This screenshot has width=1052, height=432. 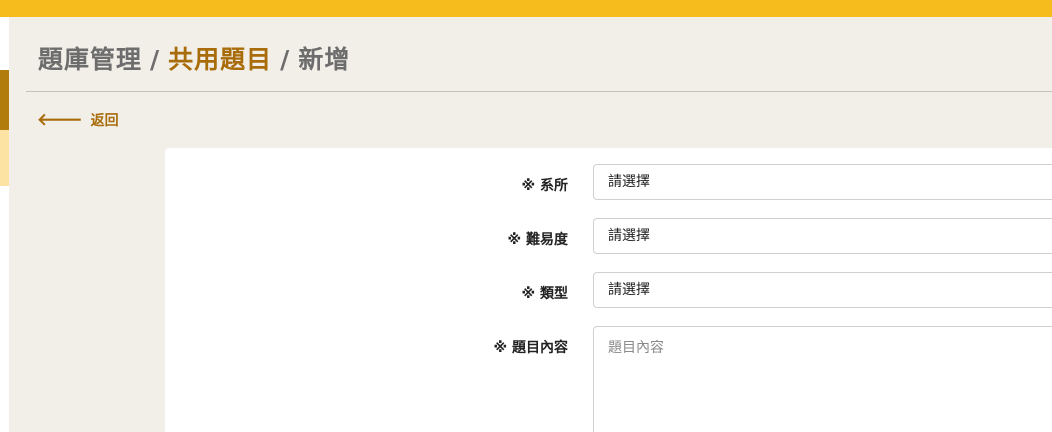 I want to click on content-textarea, so click(x=822, y=379).